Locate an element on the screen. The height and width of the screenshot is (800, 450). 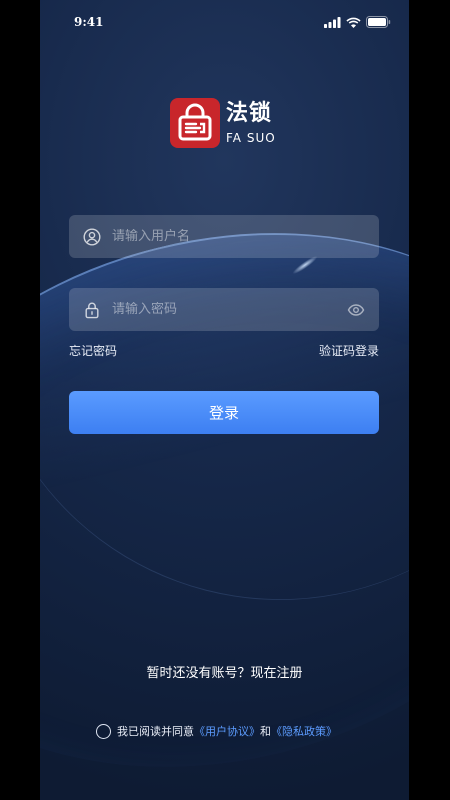
lock-logo-icon is located at coordinates (195, 123).